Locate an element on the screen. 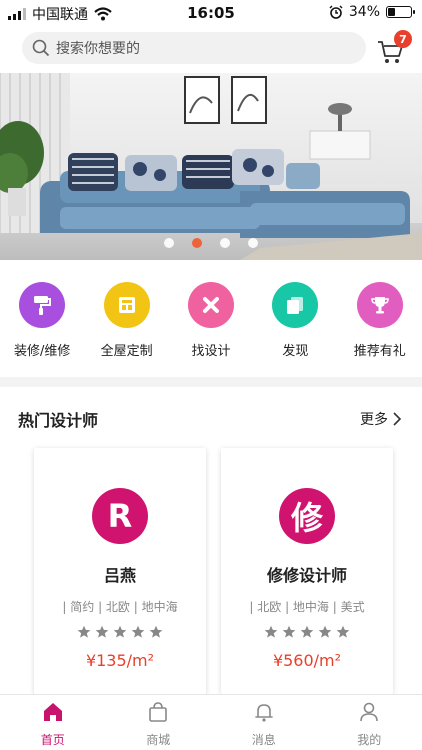  tab-label: 首页 is located at coordinates (52, 740).